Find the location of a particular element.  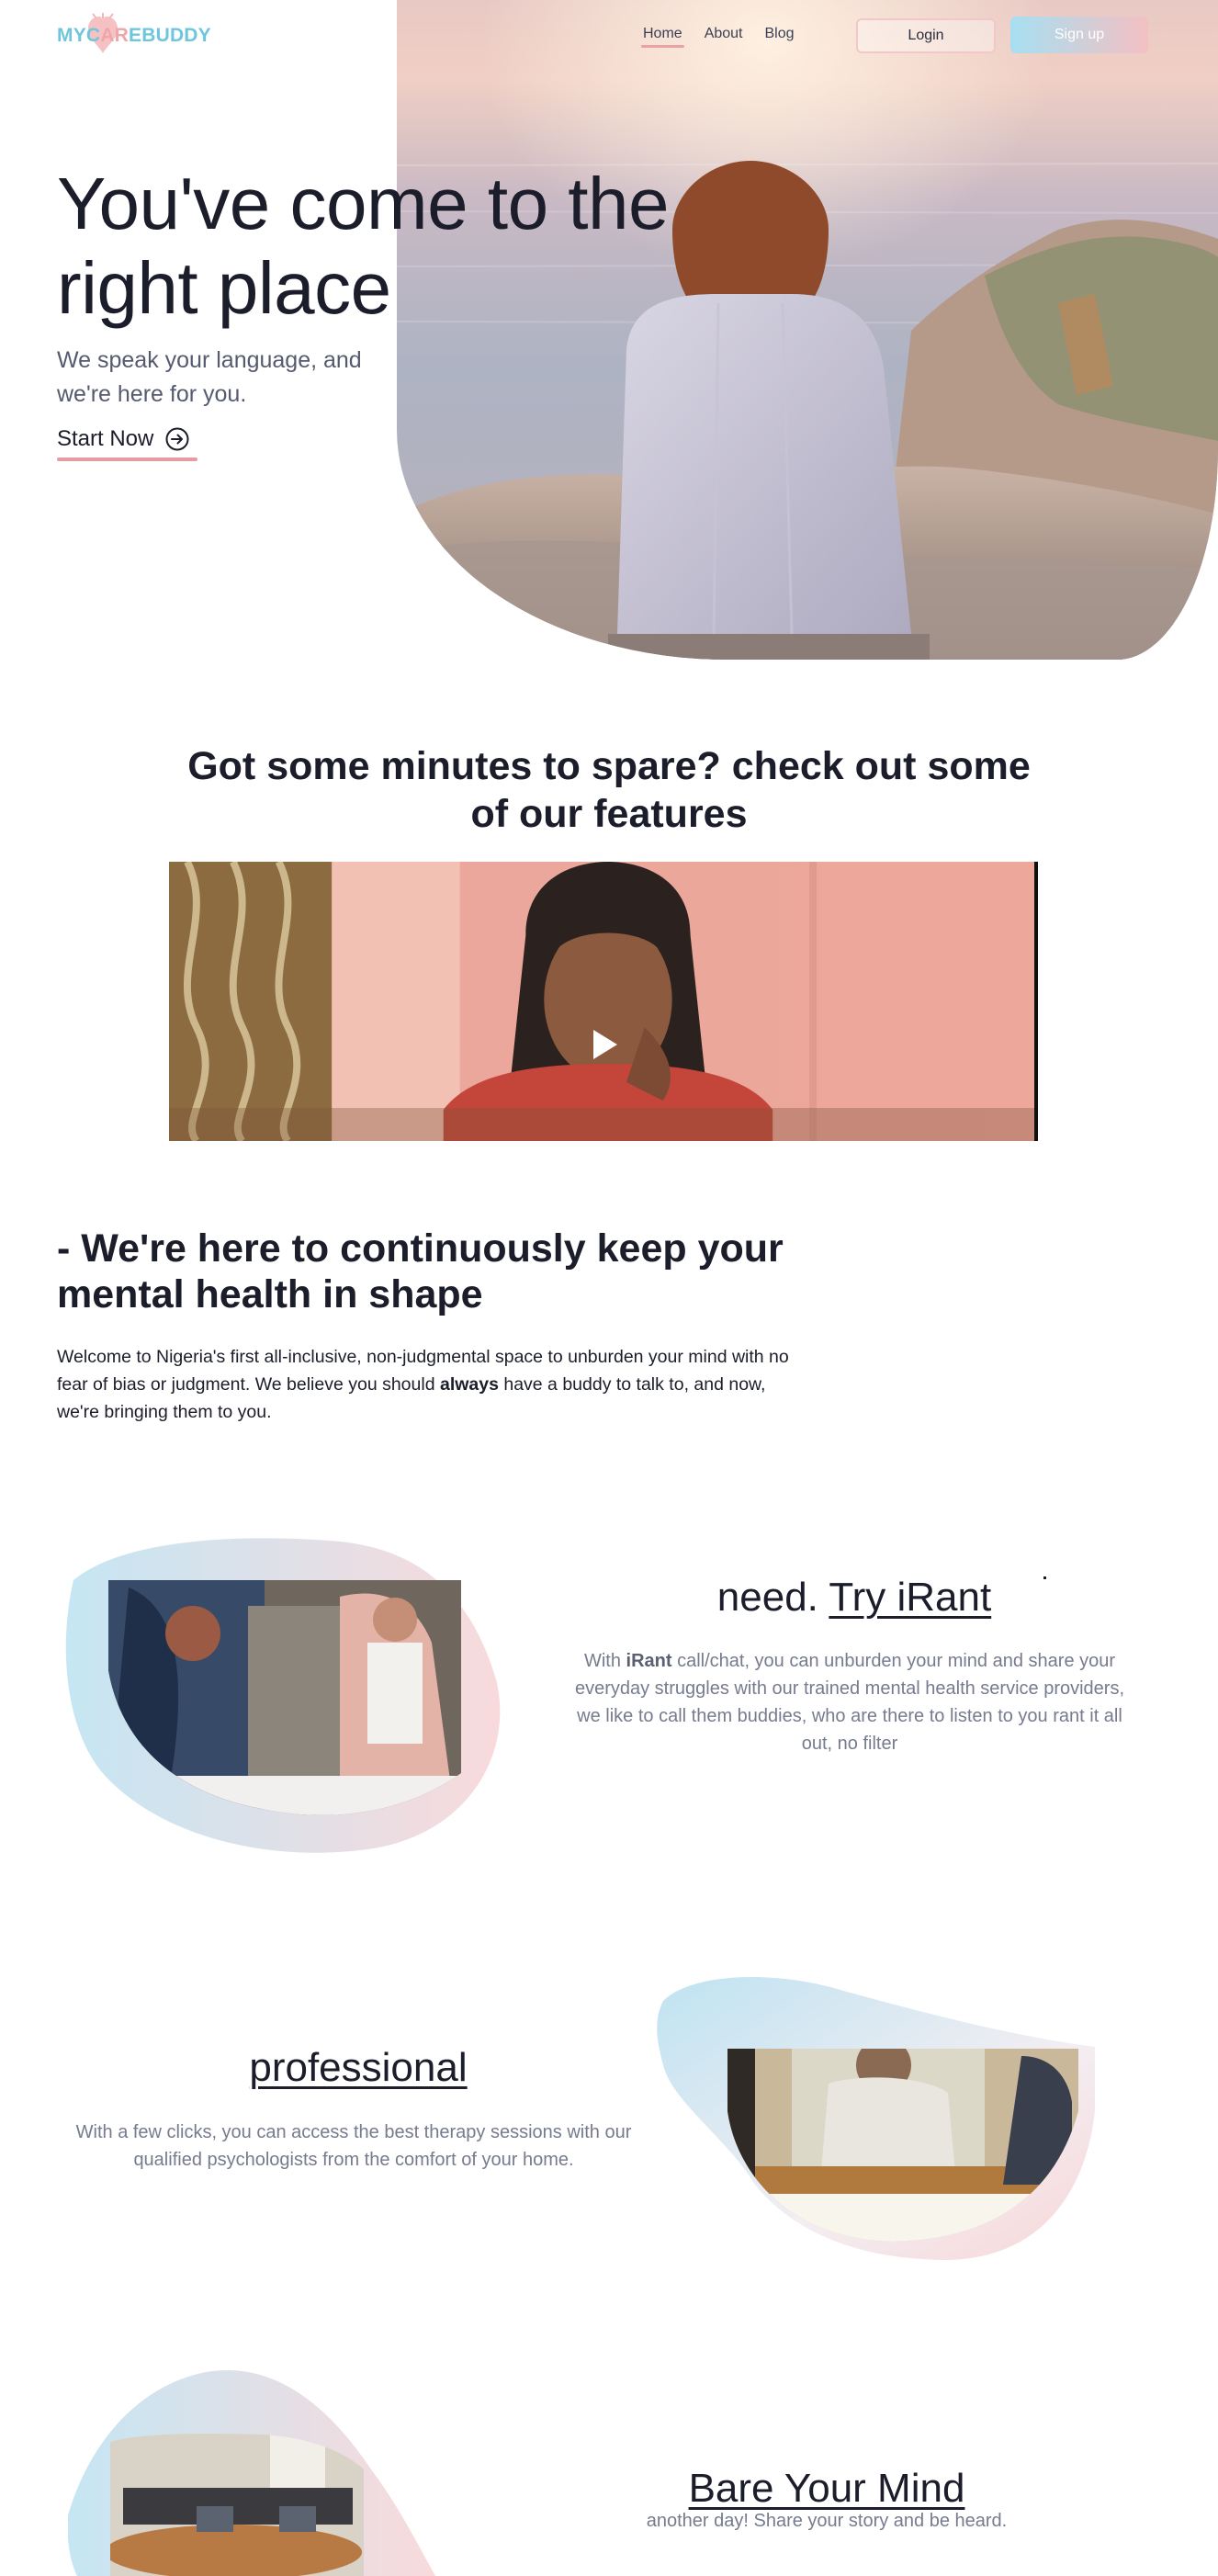

main-nav: Home About Blog is located at coordinates (718, 37).